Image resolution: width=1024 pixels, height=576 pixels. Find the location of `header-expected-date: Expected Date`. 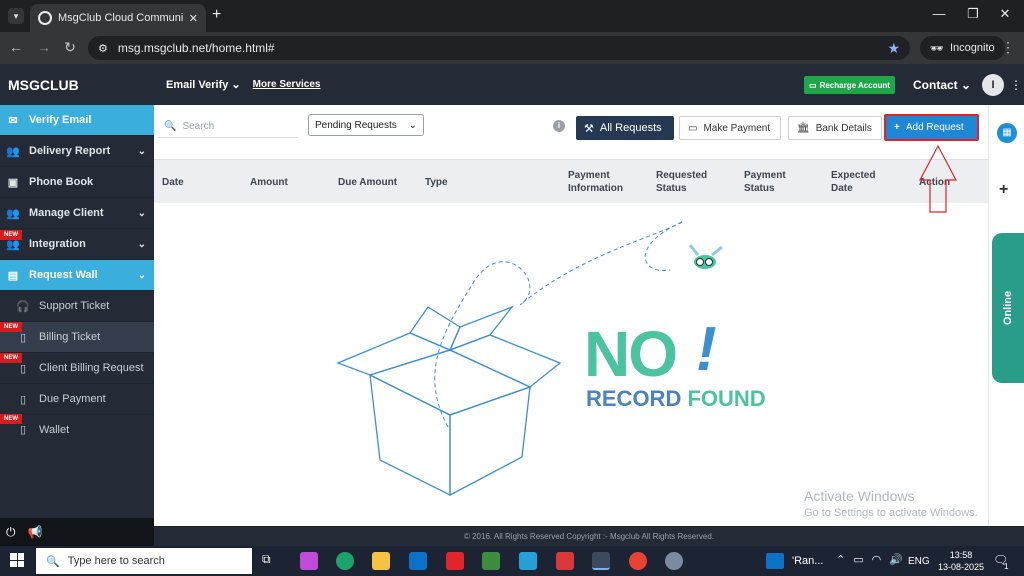

header-expected-date: Expected Date is located at coordinates (853, 182).